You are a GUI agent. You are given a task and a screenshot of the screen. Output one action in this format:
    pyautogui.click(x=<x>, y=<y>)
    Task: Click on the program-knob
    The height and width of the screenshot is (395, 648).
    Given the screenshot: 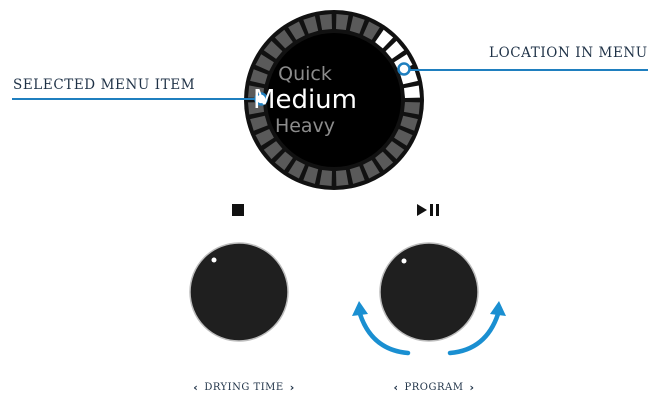 What is the action you would take?
    pyautogui.click(x=429, y=292)
    